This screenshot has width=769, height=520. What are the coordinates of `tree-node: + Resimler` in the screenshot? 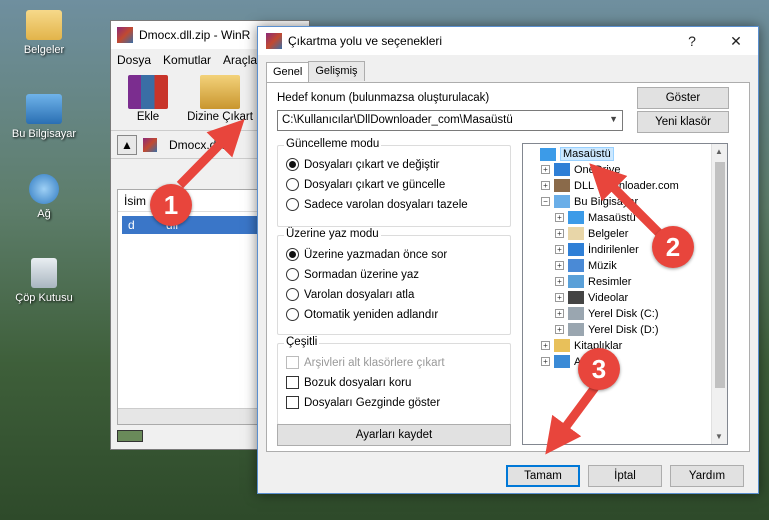 It's located at (593, 281).